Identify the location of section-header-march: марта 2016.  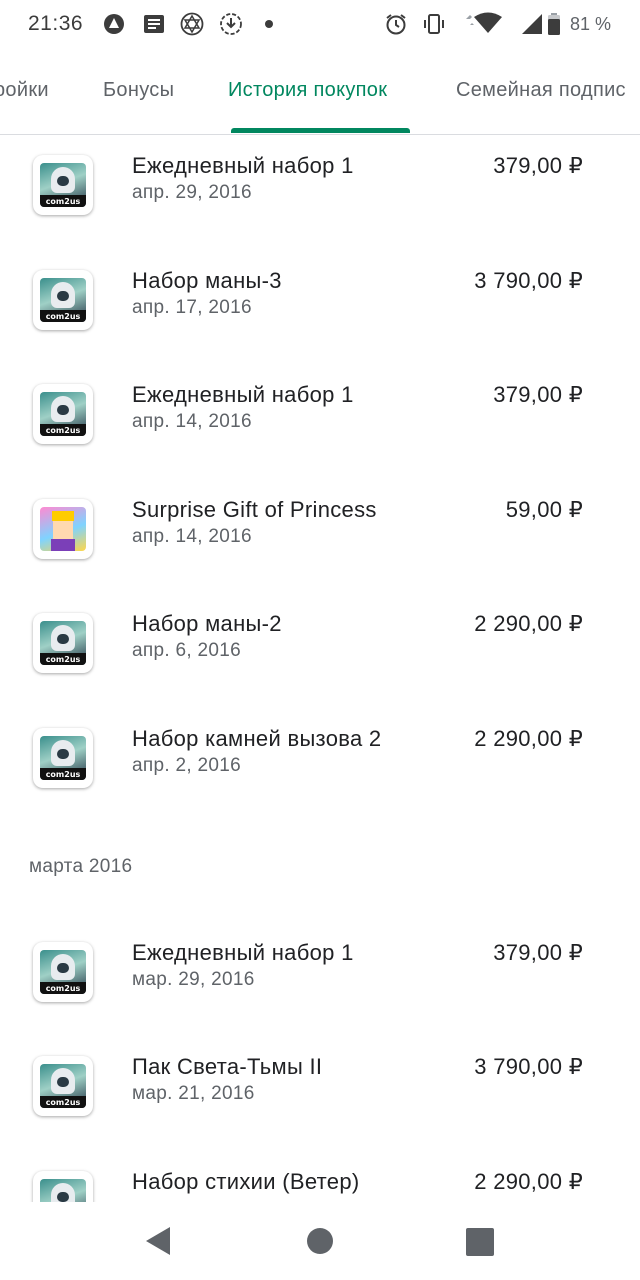
(81, 866).